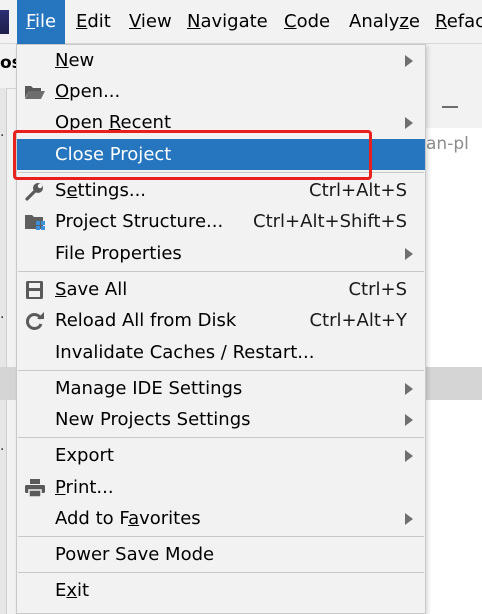 The image size is (482, 614). What do you see at coordinates (34, 321) in the screenshot?
I see `reload-icon` at bounding box center [34, 321].